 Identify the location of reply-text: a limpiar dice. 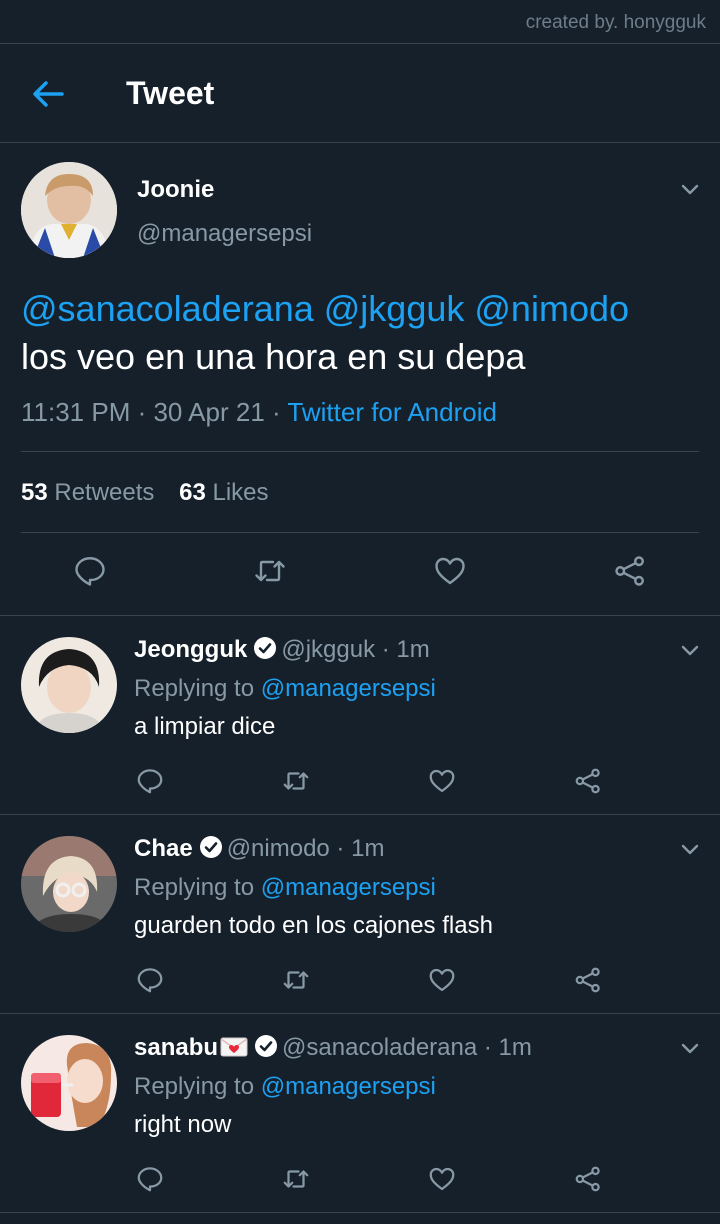
(205, 726).